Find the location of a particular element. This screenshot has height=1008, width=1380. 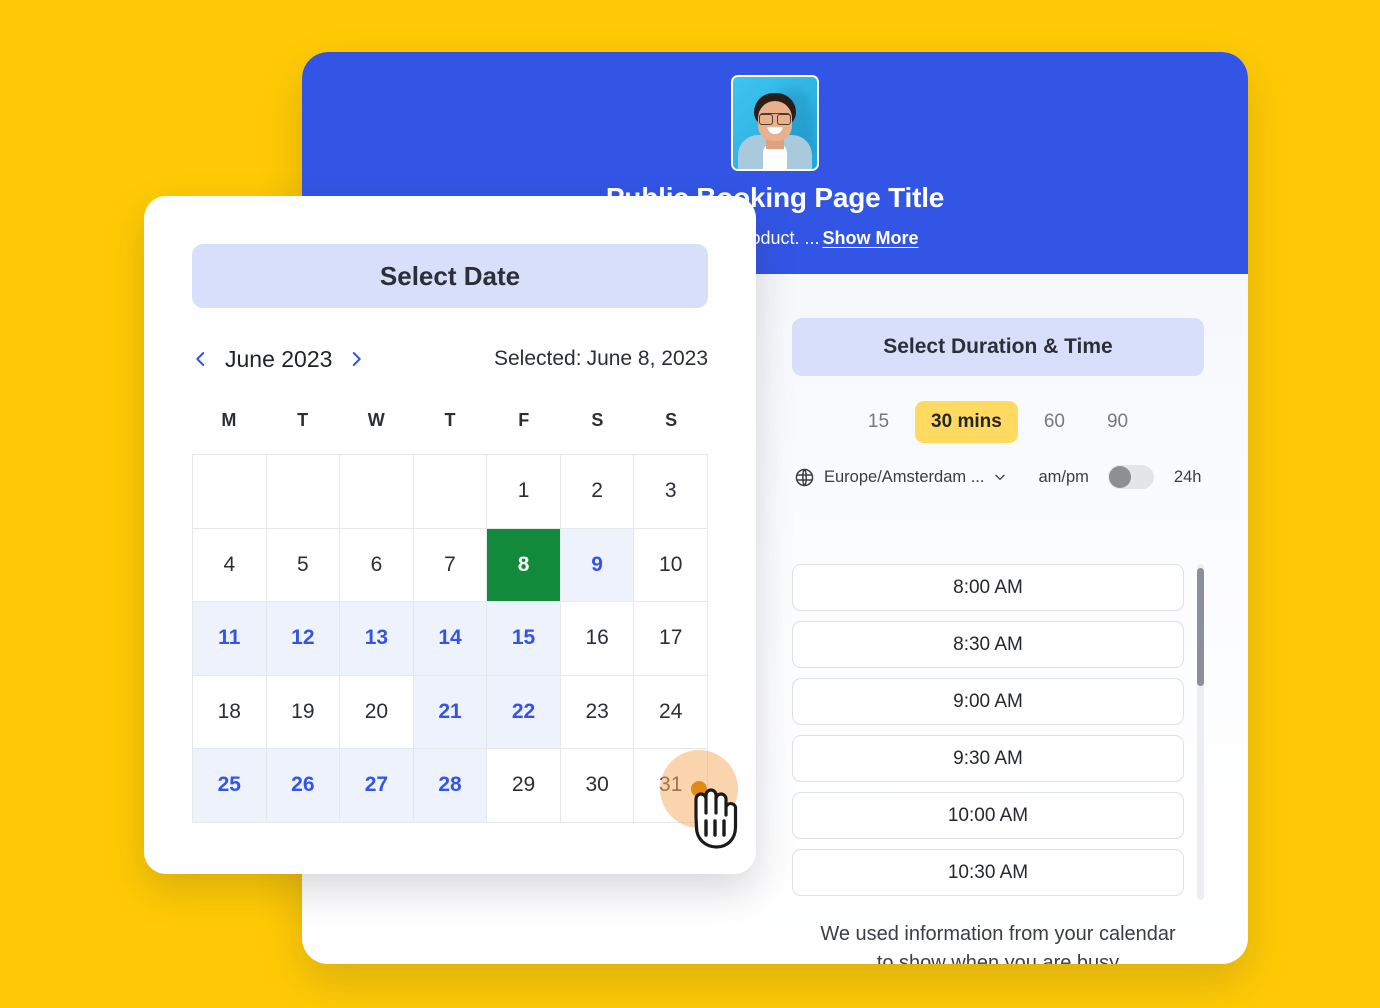

calendar-day: 30 is located at coordinates (597, 786).